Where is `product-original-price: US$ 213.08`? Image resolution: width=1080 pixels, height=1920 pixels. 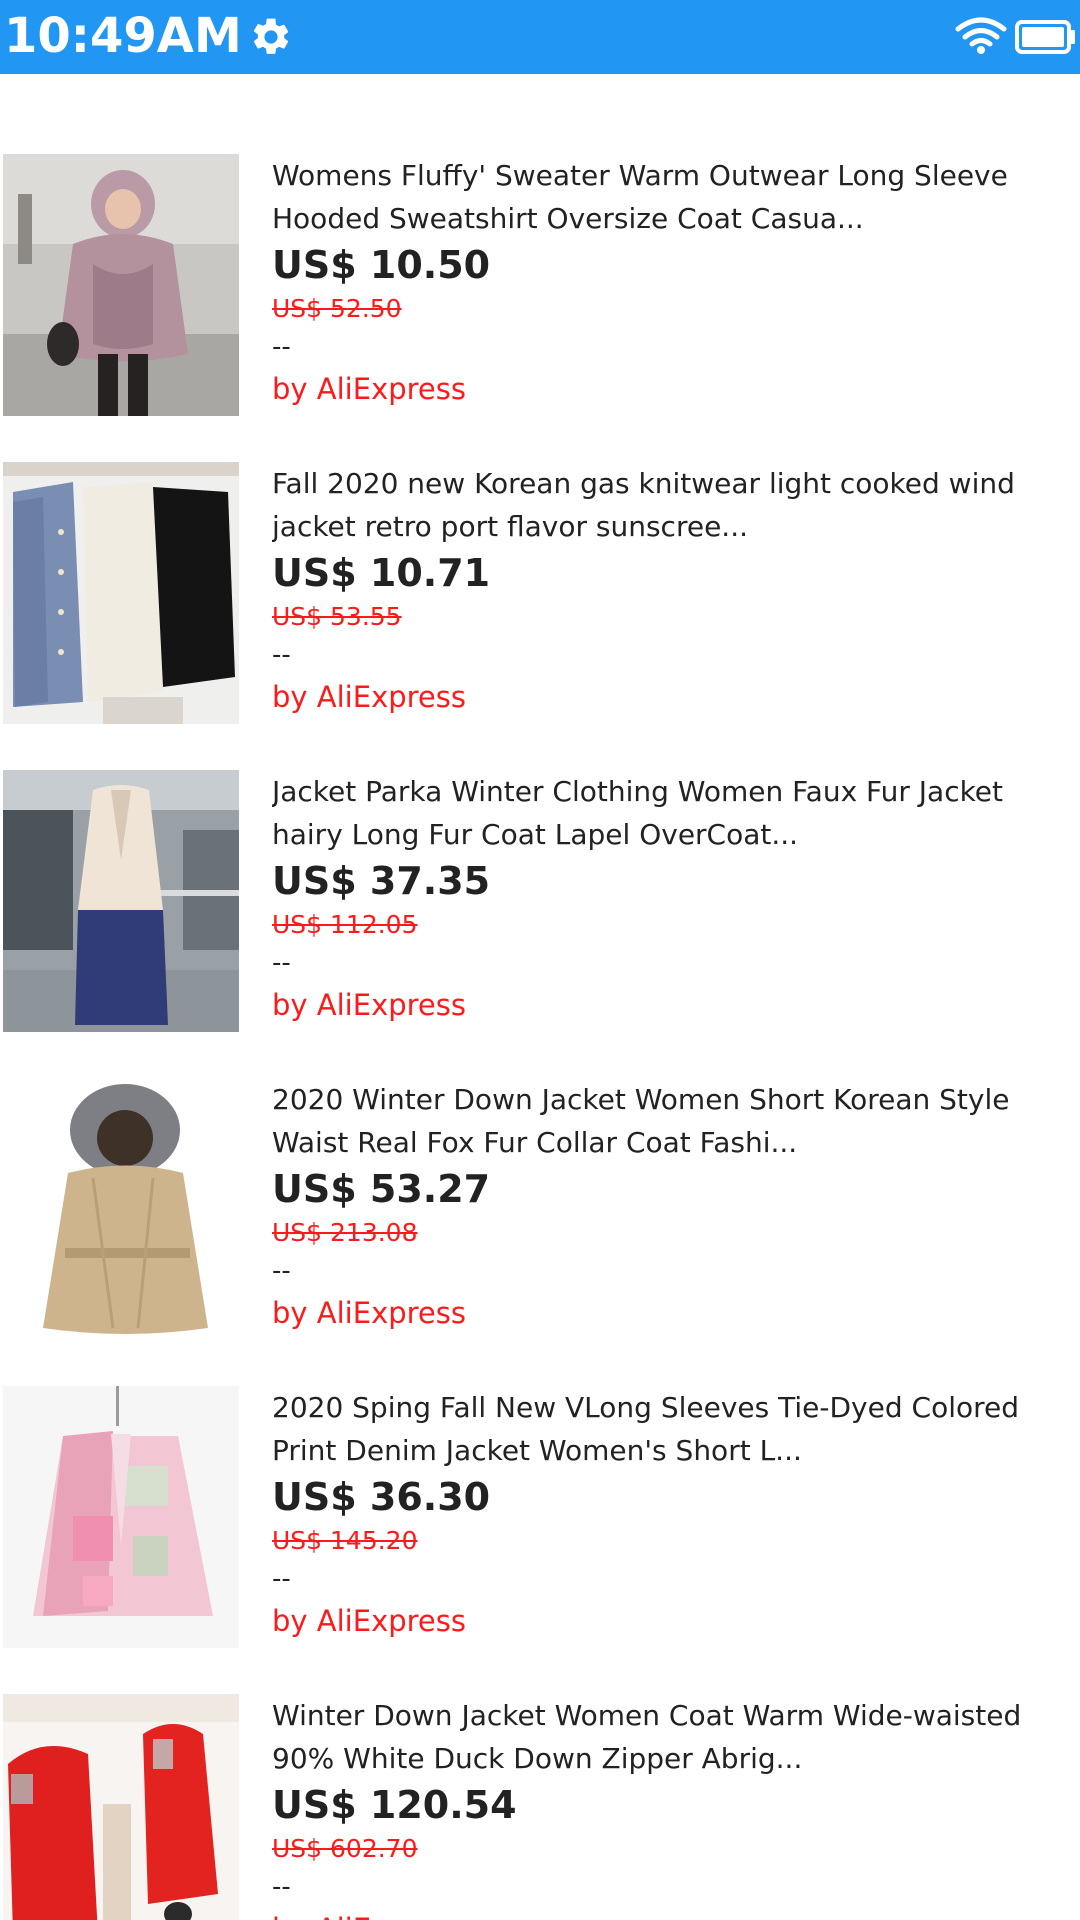
product-original-price: US$ 213.08 is located at coordinates (345, 1232).